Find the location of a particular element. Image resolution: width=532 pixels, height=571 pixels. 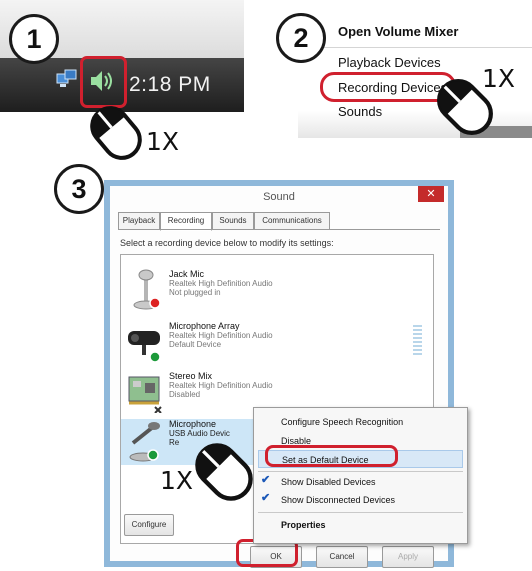

webcam-mic-icon is located at coordinates (144, 347).